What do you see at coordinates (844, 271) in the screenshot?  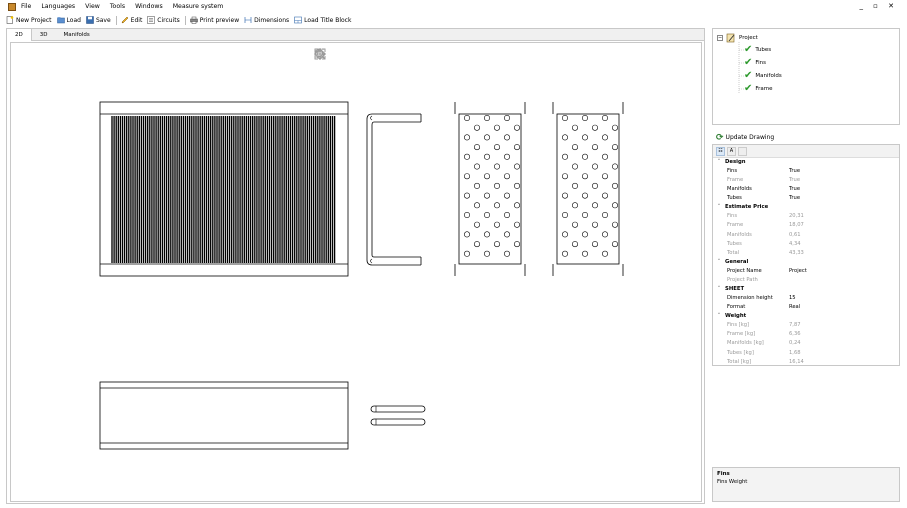 I see `prop-value: Project` at bounding box center [844, 271].